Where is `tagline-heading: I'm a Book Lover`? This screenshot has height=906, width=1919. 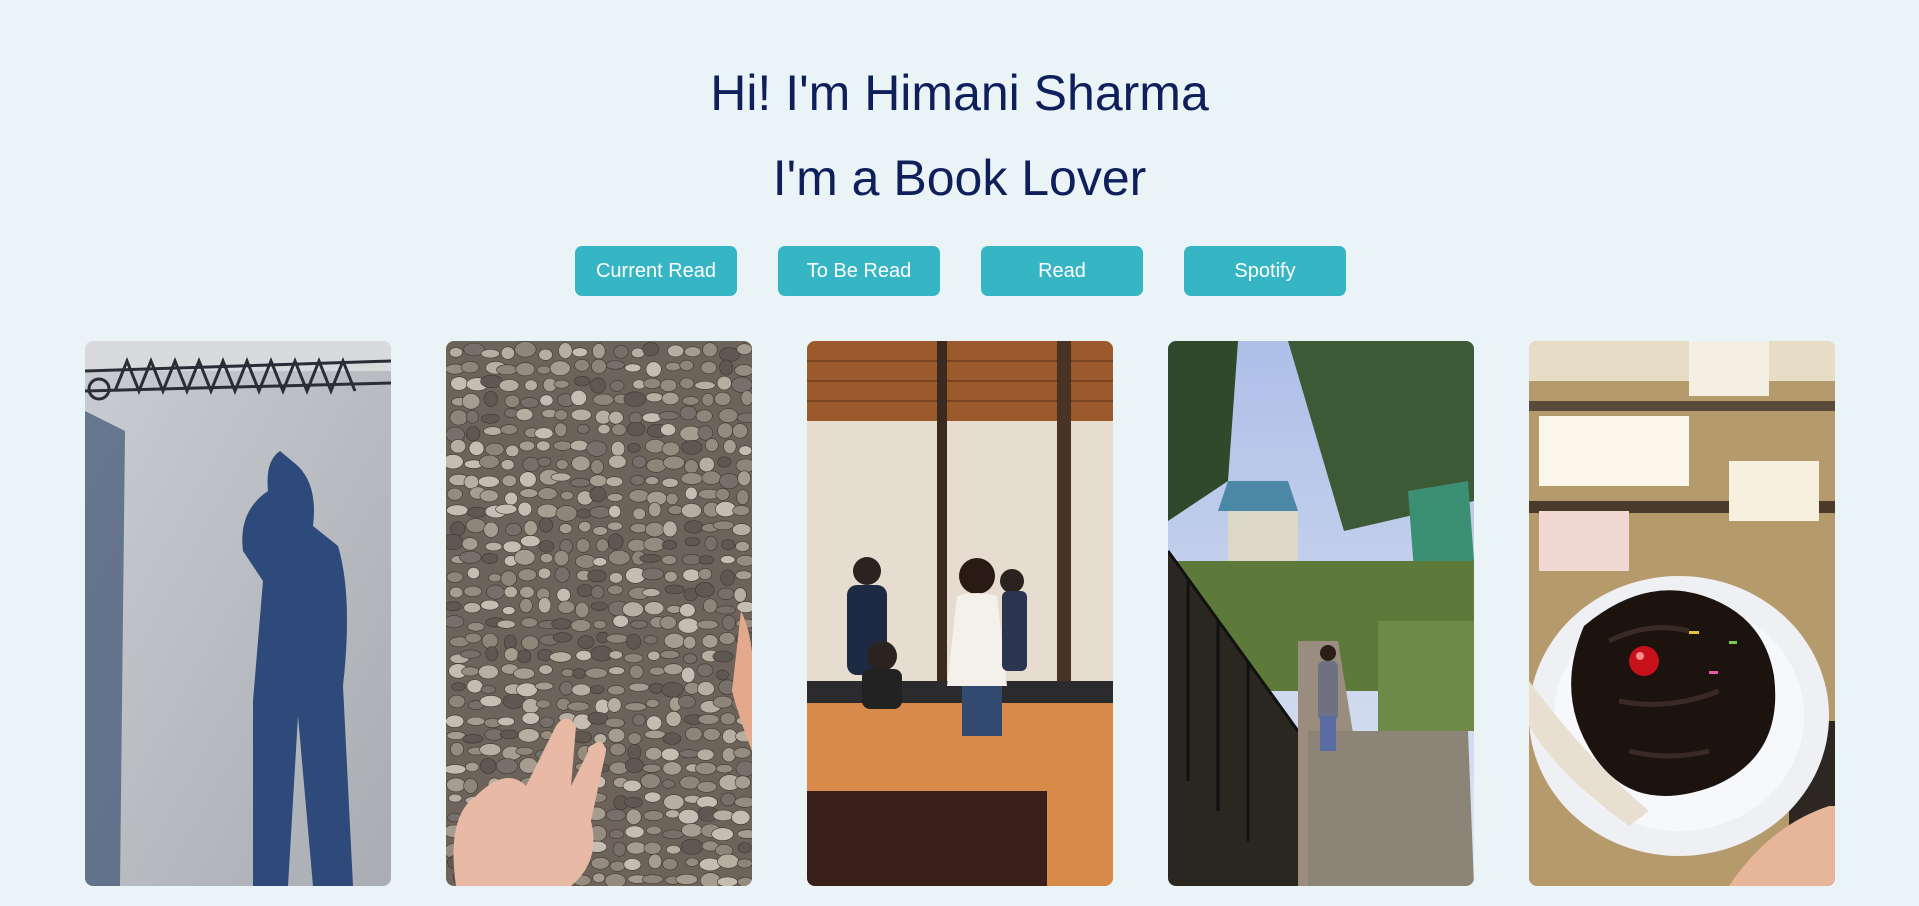
tagline-heading: I'm a Book Lover is located at coordinates (959, 178).